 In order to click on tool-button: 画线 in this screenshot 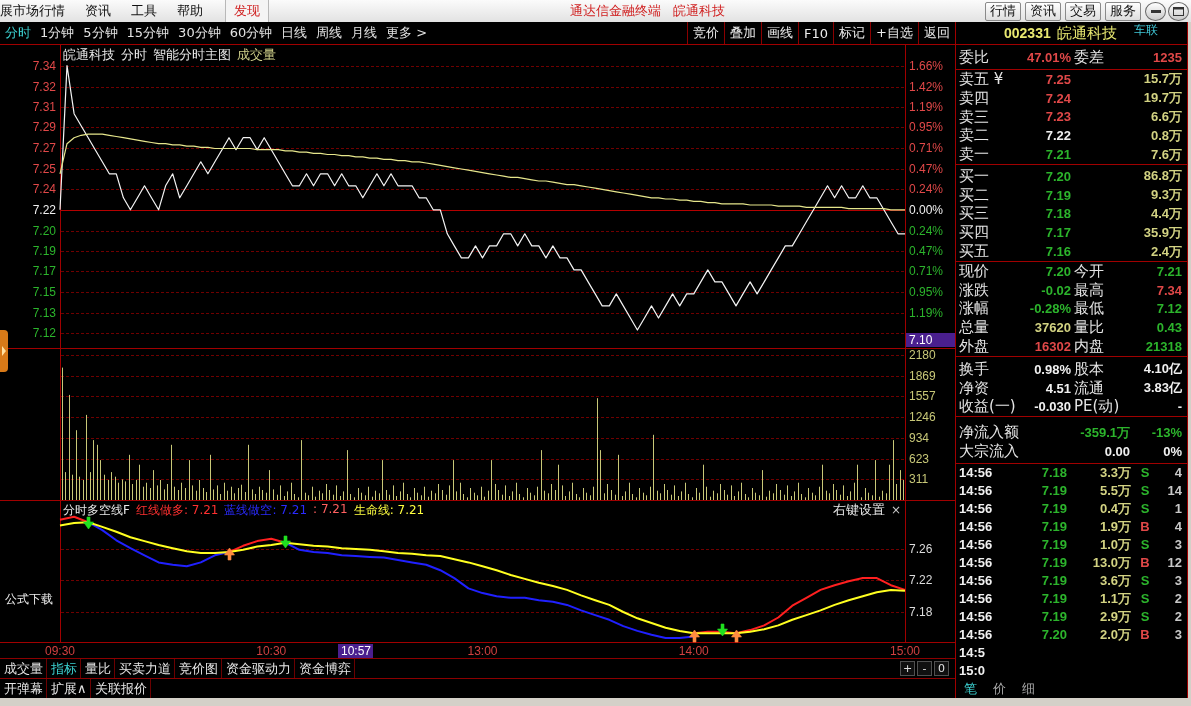, I will do `click(780, 33)`.